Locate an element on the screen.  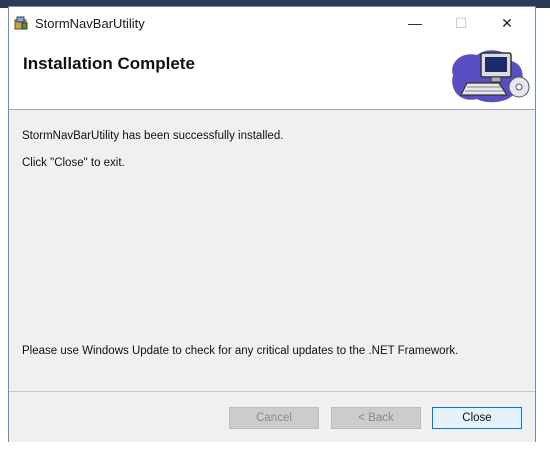
window-title: StormNavBarUtility is located at coordinates (90, 23).